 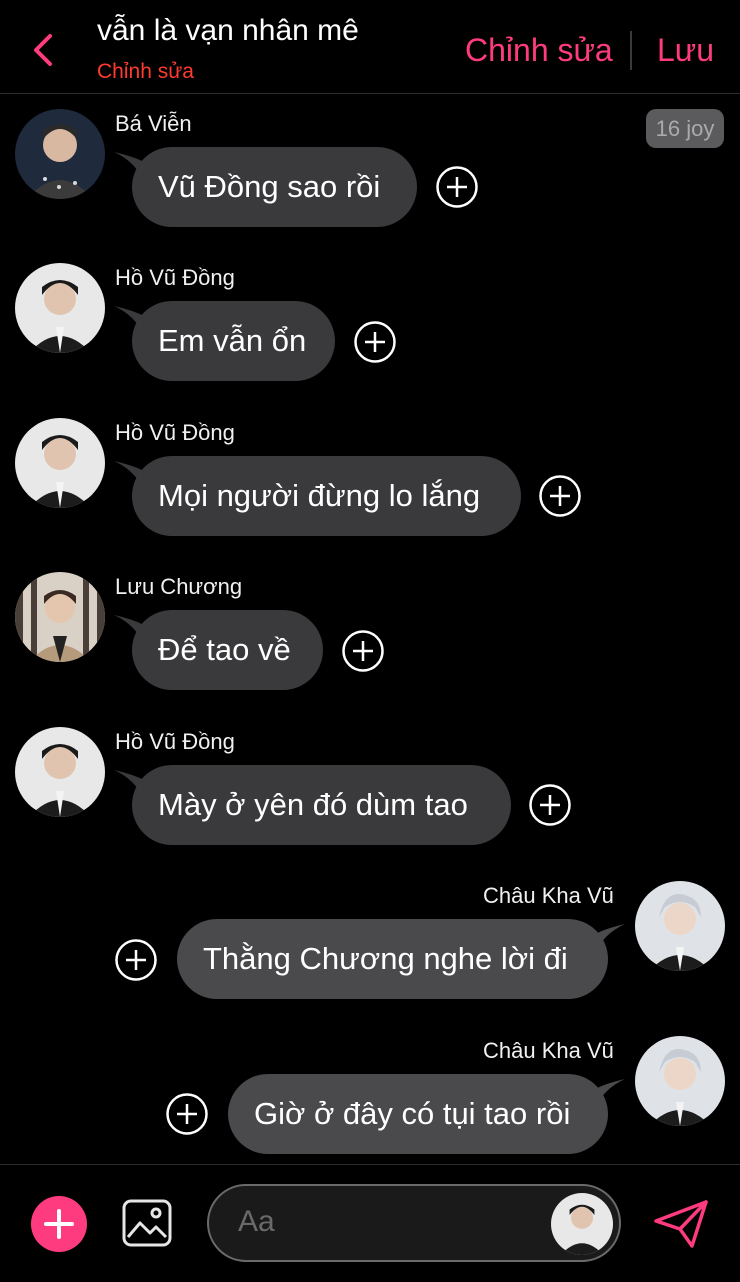 What do you see at coordinates (370, 1223) in the screenshot?
I see `composer-bar: Aa` at bounding box center [370, 1223].